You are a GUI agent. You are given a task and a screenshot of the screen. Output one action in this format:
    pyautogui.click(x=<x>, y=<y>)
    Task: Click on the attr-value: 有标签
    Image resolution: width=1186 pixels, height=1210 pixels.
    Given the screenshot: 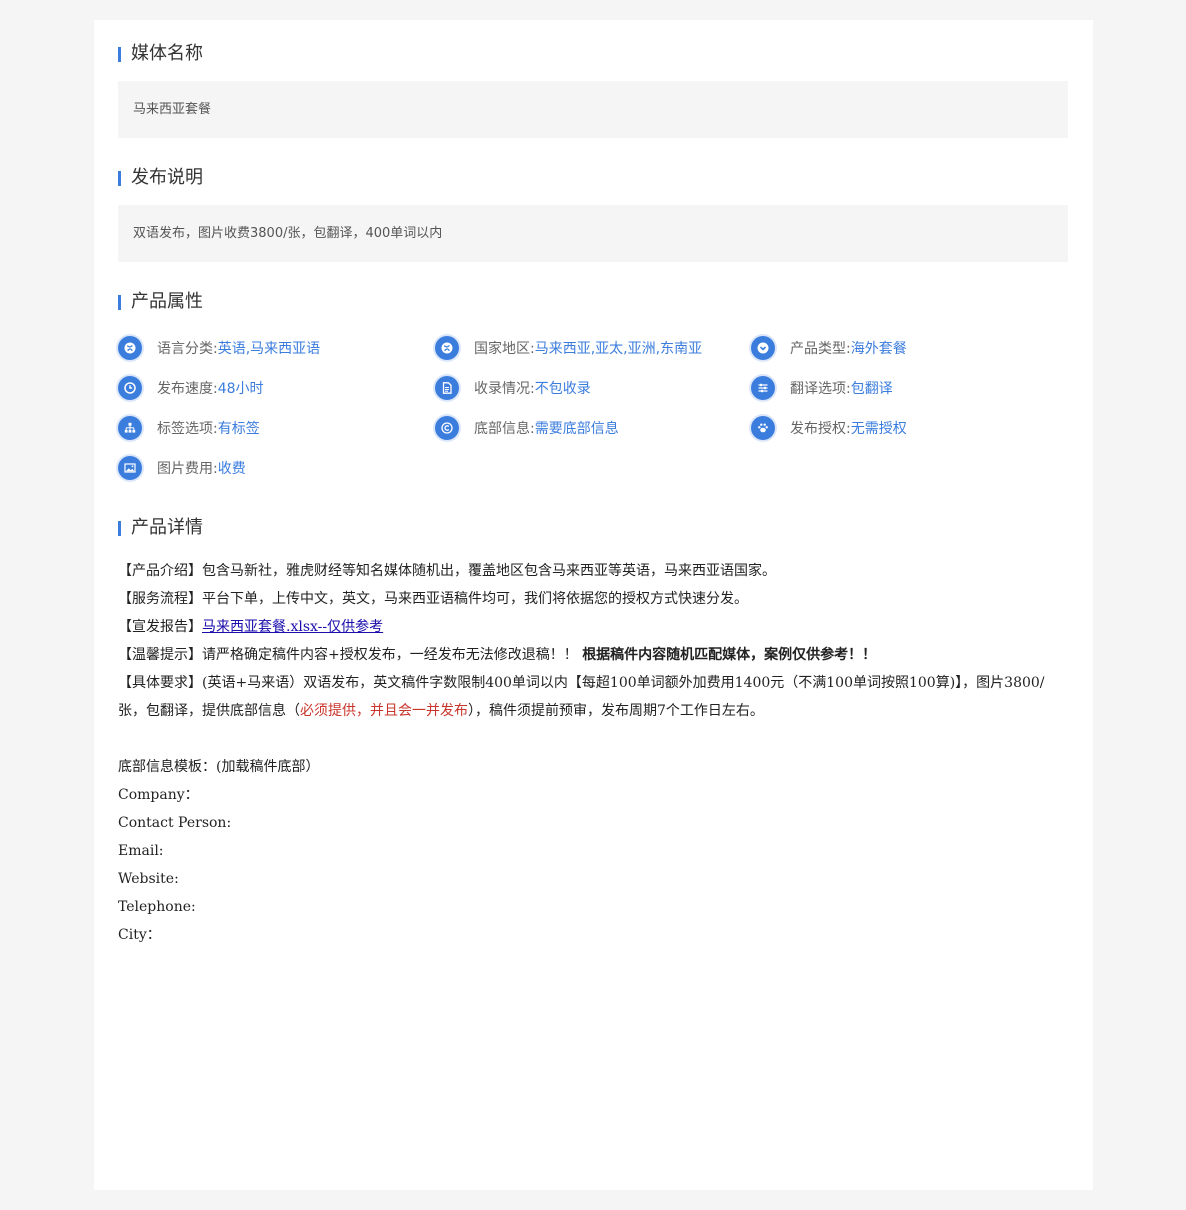 What is the action you would take?
    pyautogui.click(x=238, y=429)
    